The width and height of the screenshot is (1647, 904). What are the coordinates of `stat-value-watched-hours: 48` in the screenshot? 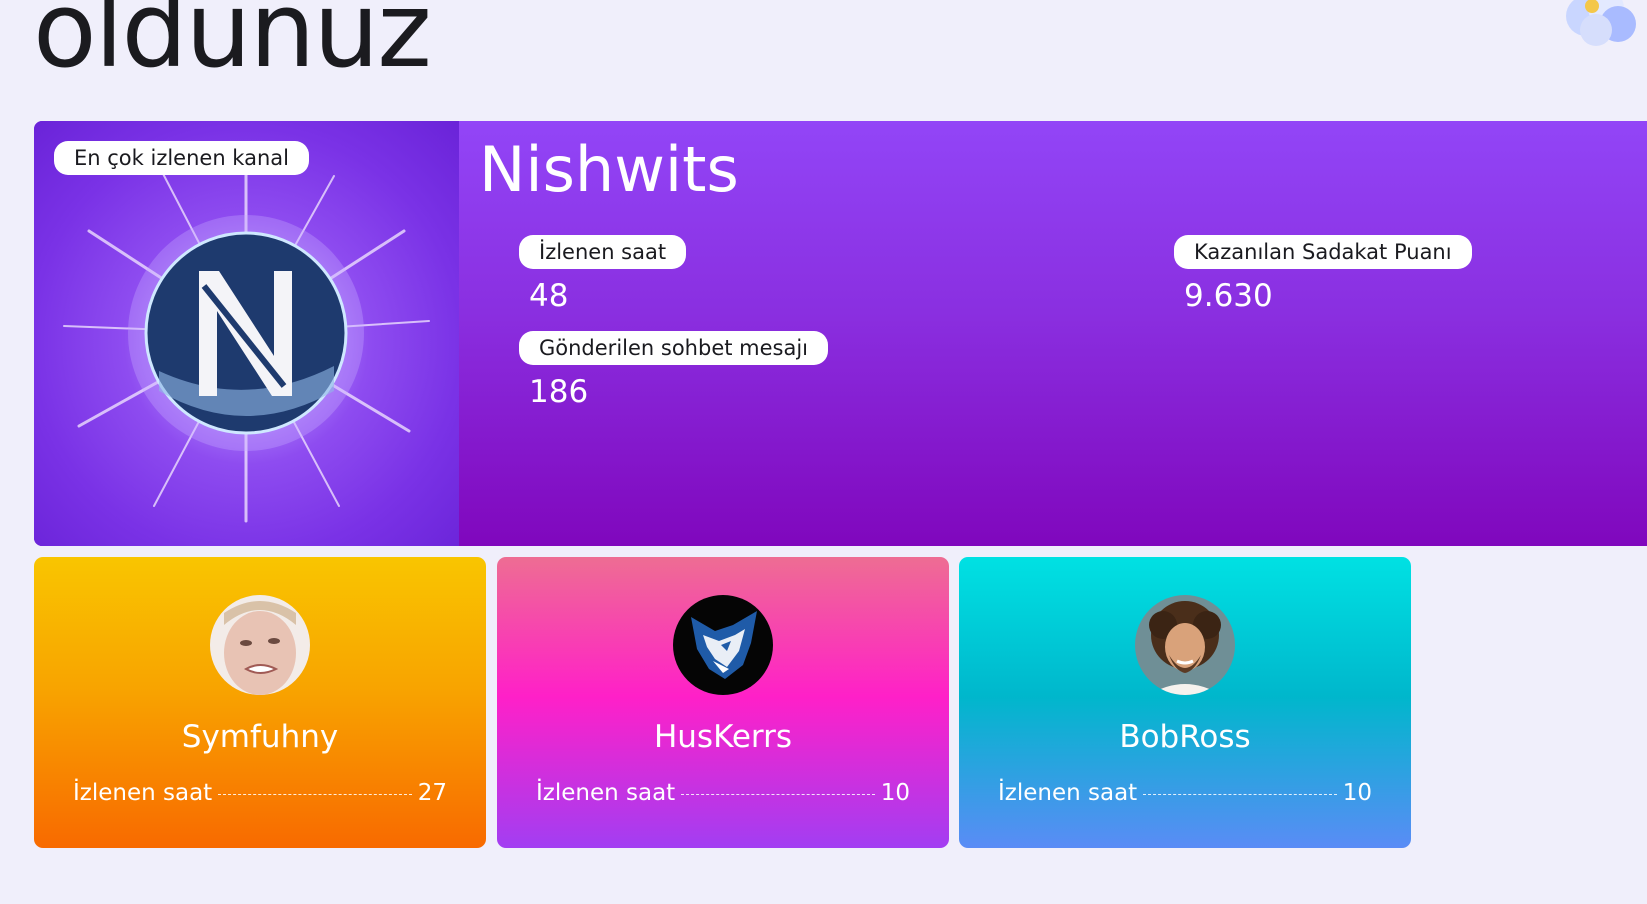 It's located at (549, 296).